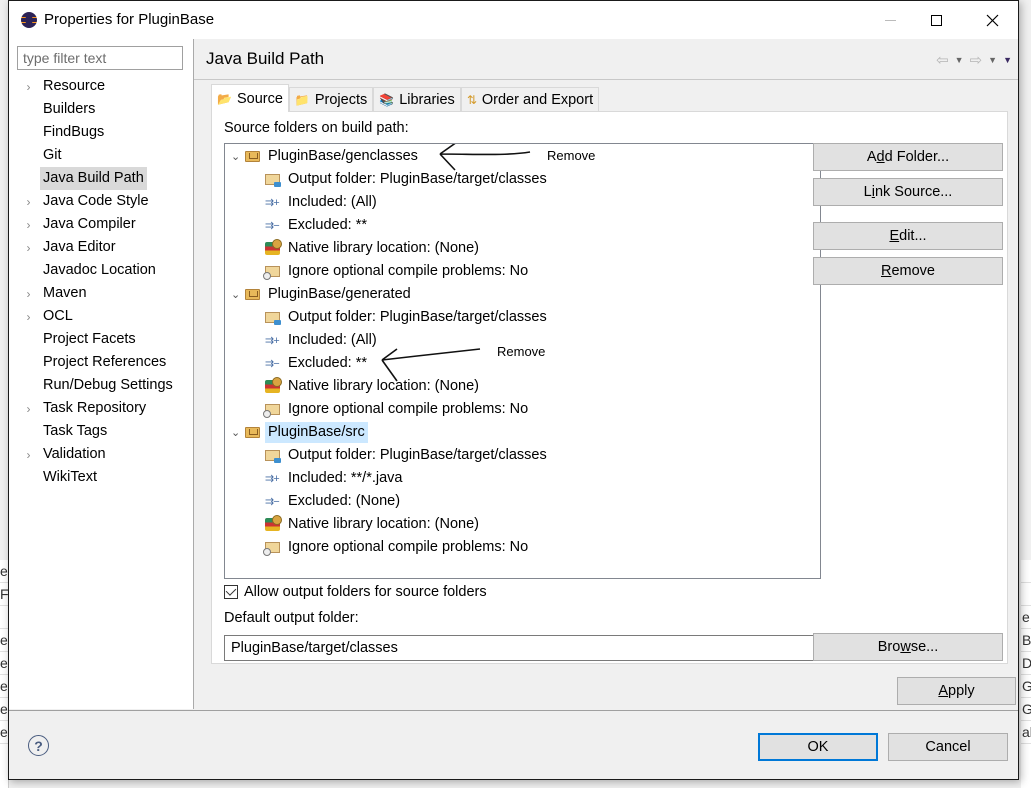  What do you see at coordinates (104, 316) in the screenshot?
I see `sidebar-item-ocl: › OCL` at bounding box center [104, 316].